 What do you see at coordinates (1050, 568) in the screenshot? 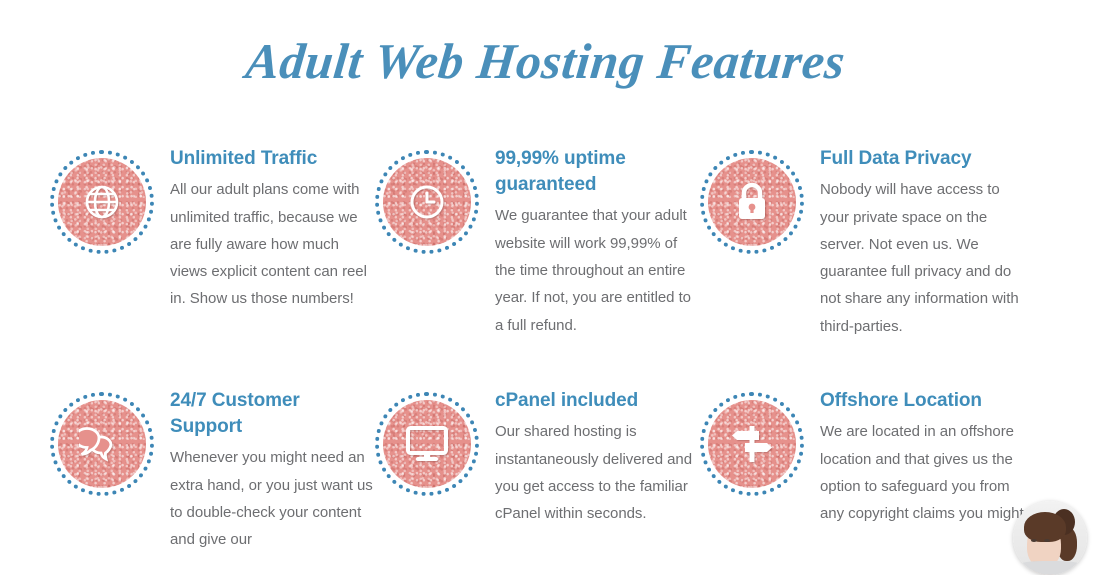
I see `avatar-shoulders` at bounding box center [1050, 568].